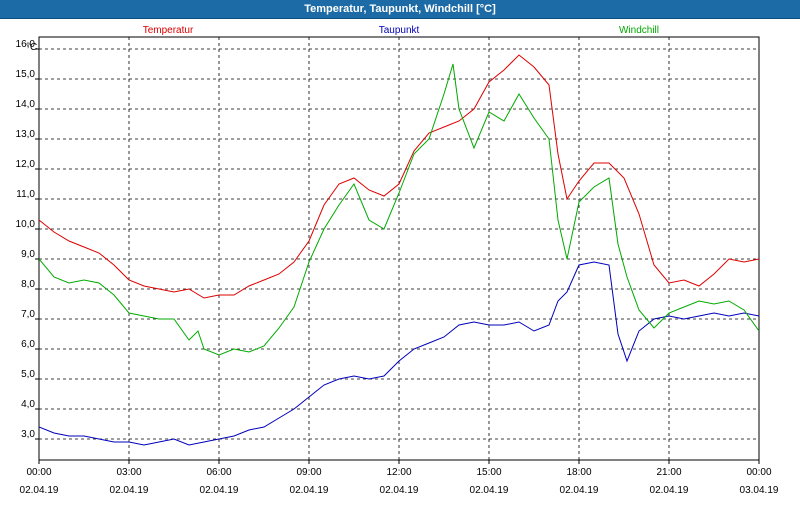 This screenshot has height=505, width=800. What do you see at coordinates (26, 104) in the screenshot?
I see `y-tick-label: 14,0` at bounding box center [26, 104].